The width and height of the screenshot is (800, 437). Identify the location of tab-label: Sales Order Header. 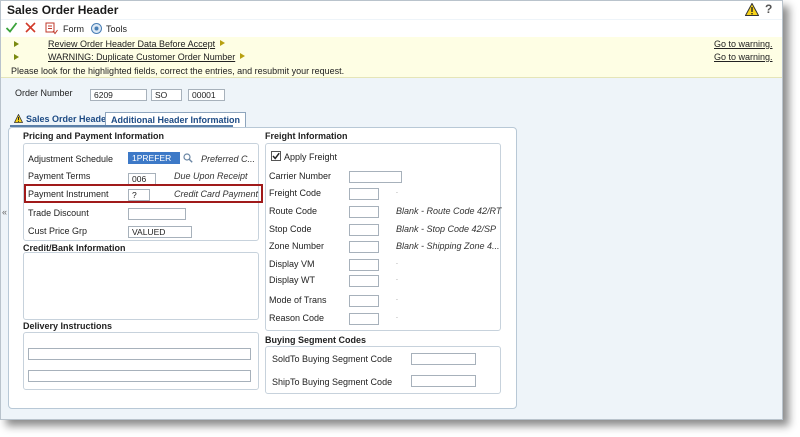
(68, 119).